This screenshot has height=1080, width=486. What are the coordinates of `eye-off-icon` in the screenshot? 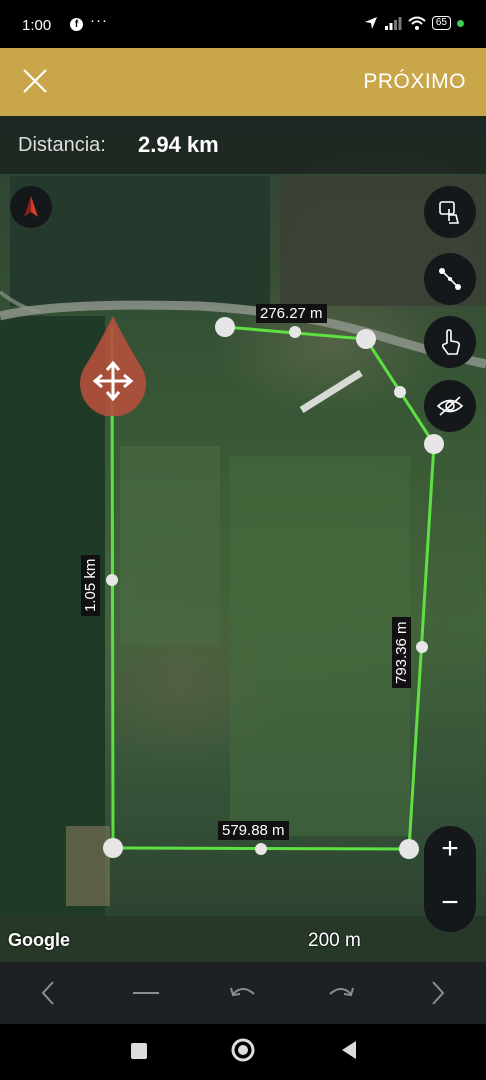 It's located at (450, 406).